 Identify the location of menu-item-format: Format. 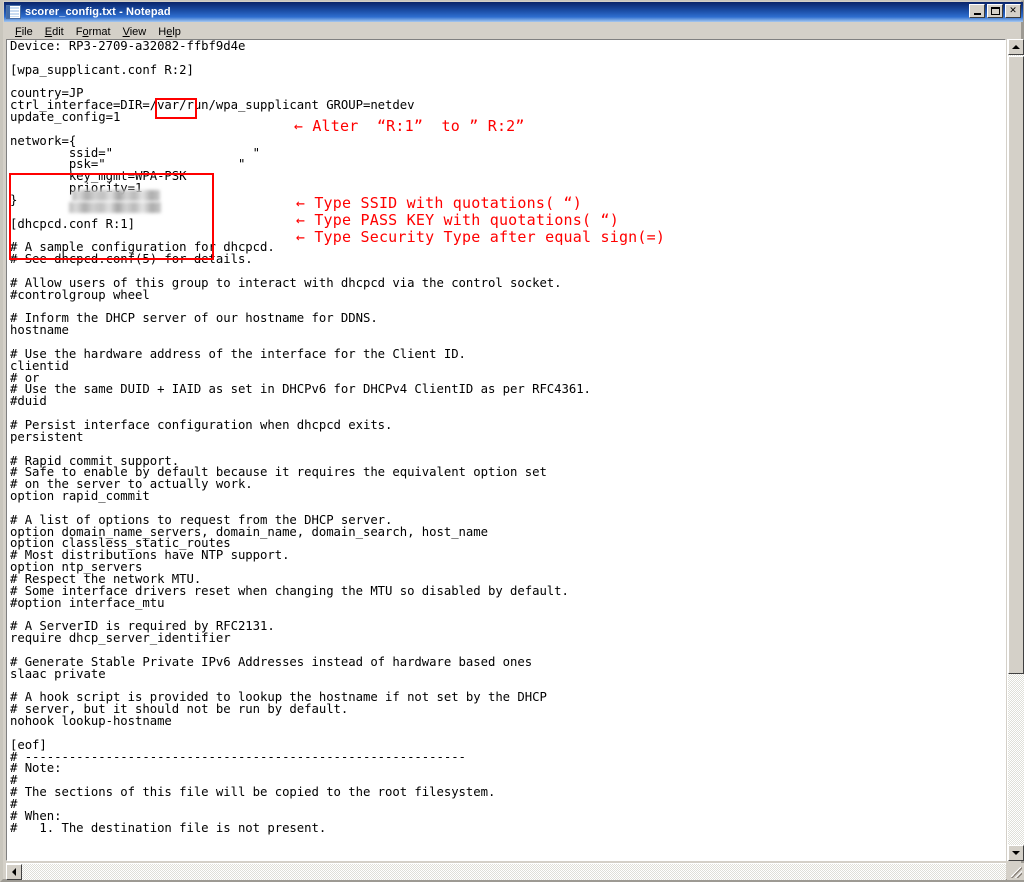
(94, 32).